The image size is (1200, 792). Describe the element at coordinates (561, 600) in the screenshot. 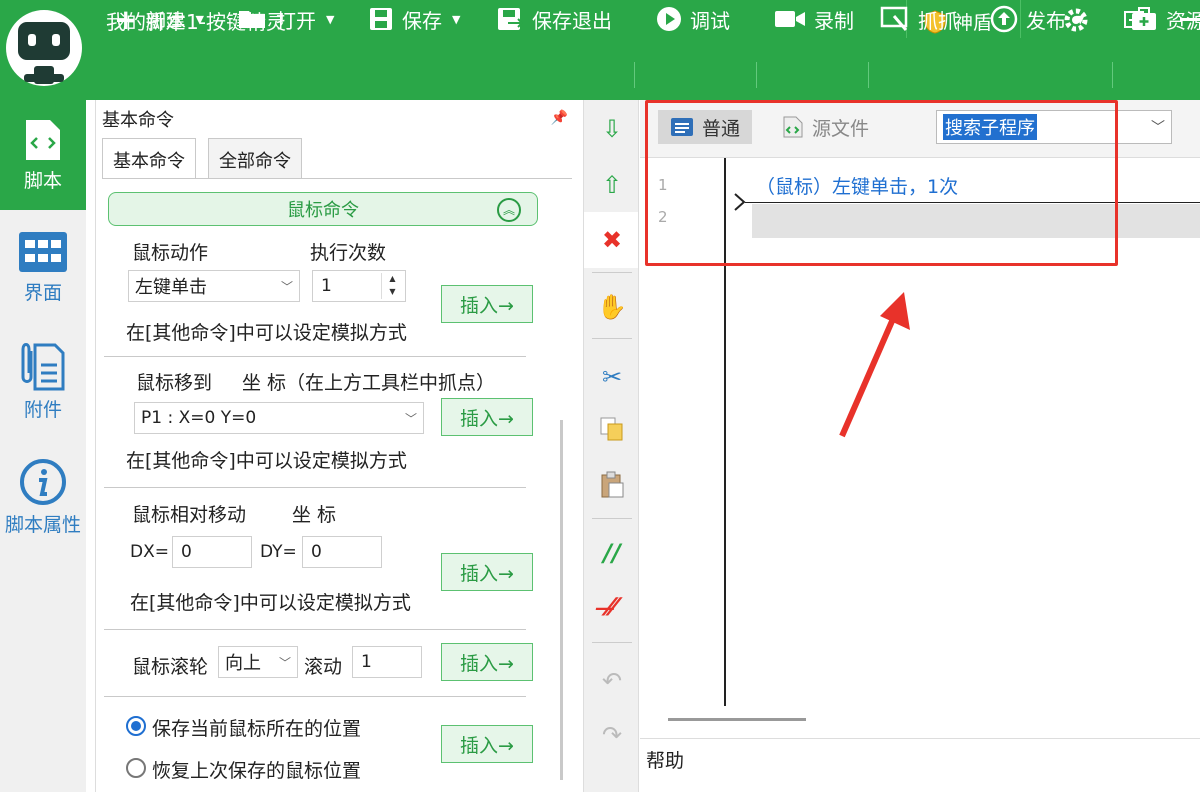

I see `panel-scrollbar` at that location.